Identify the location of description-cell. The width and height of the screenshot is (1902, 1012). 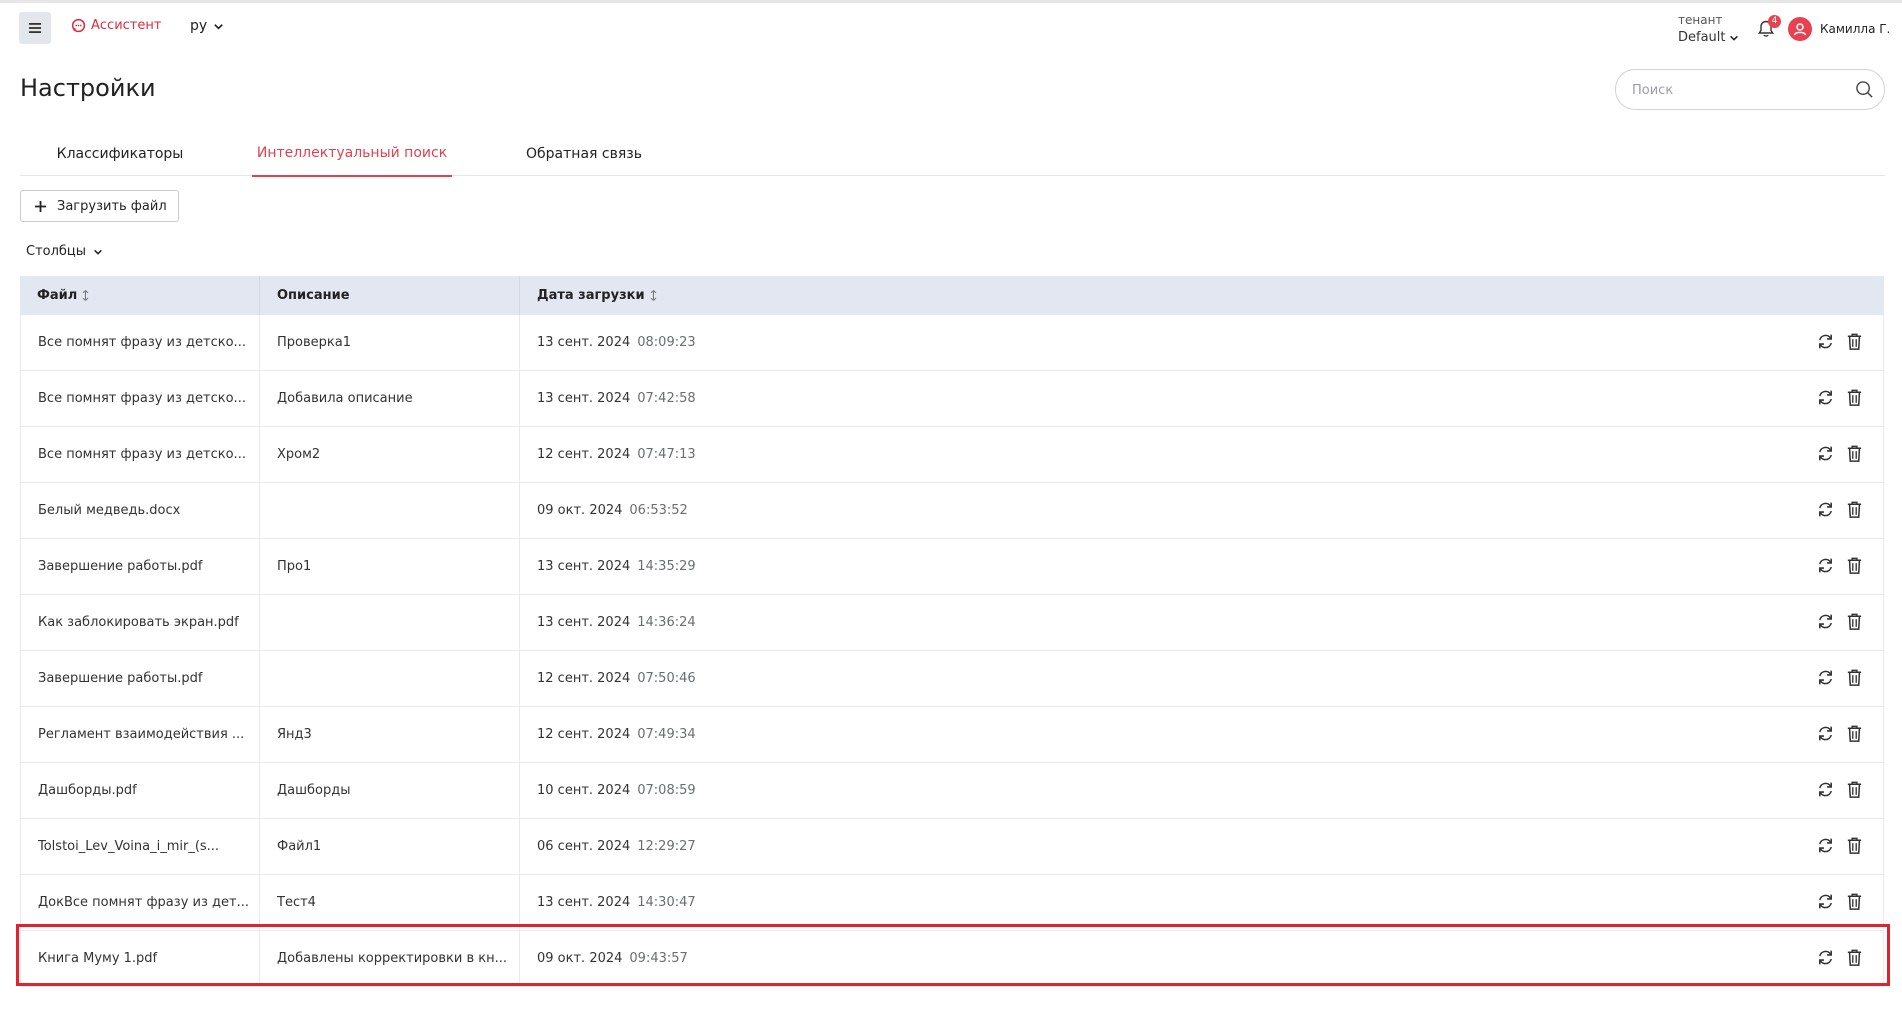
(390, 510).